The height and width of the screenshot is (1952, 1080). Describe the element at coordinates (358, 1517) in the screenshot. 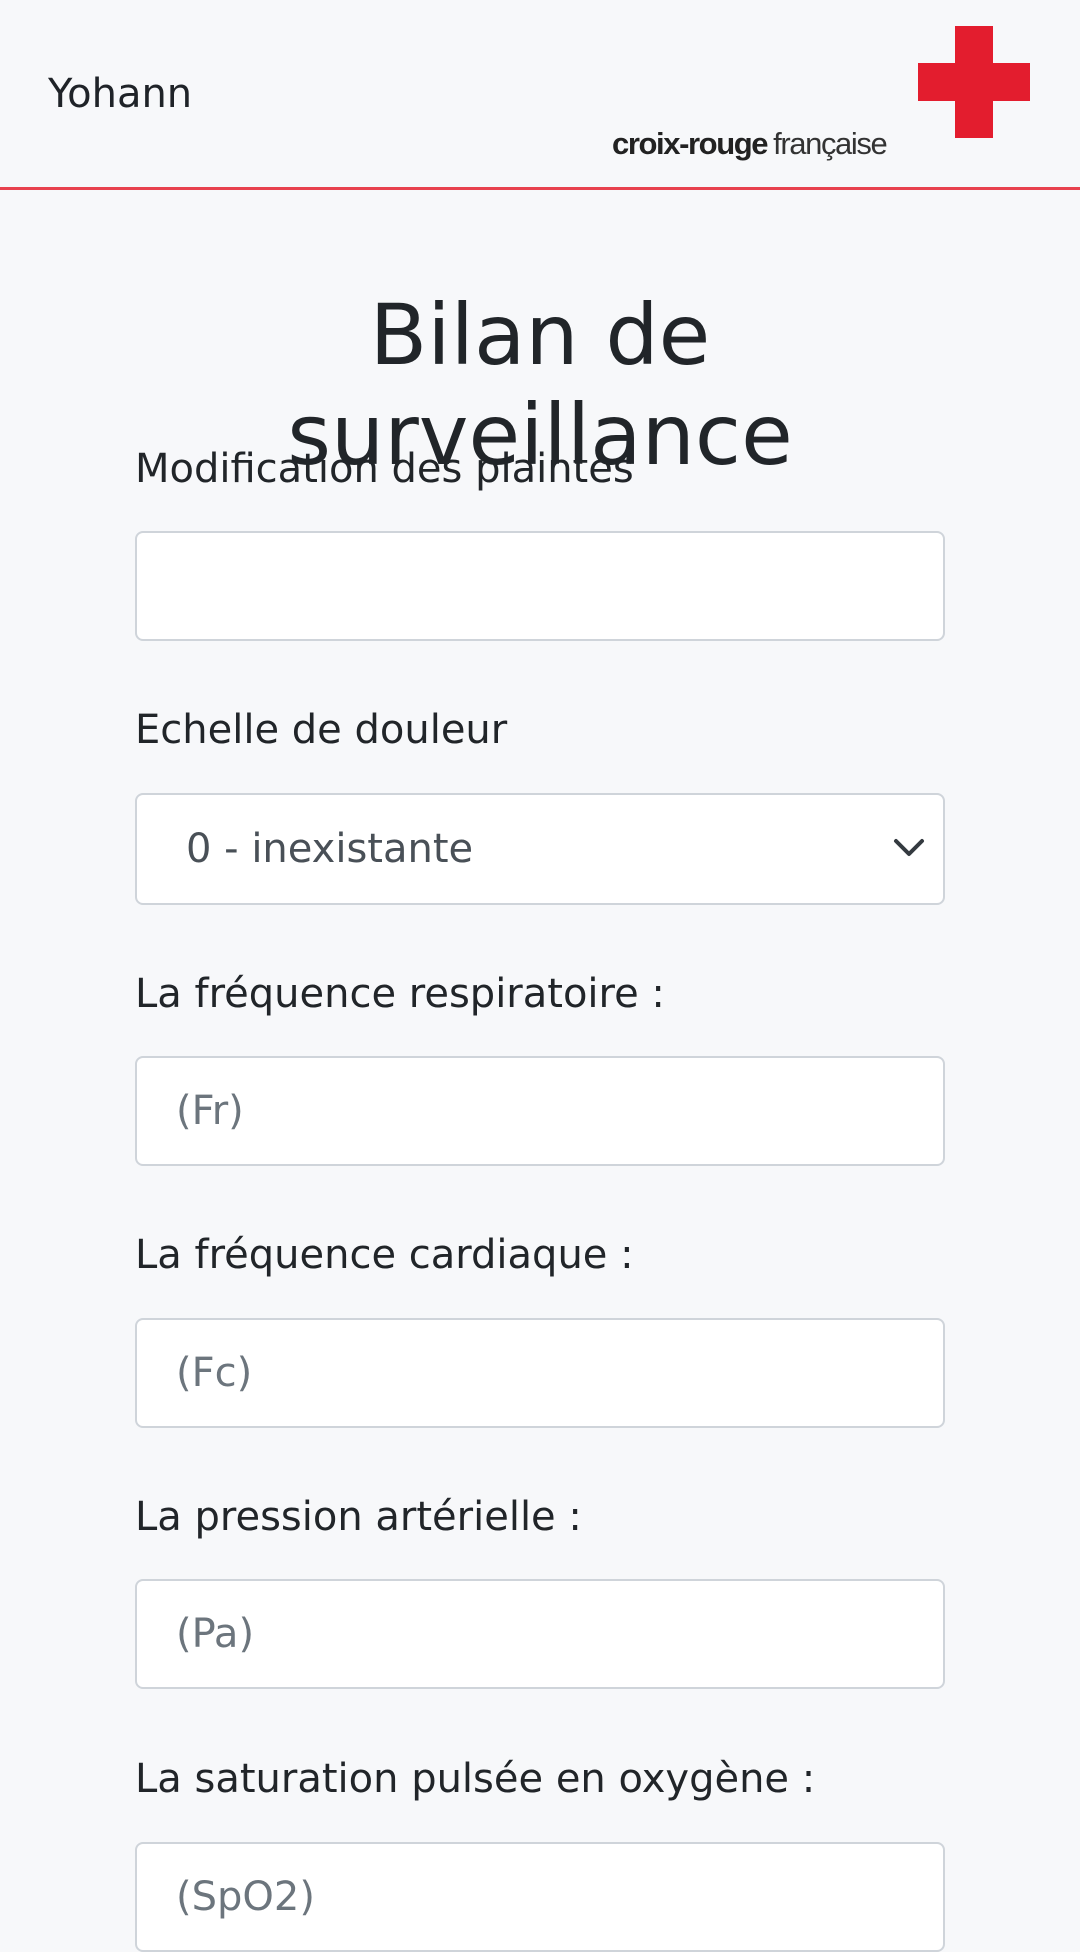

I see `blood-pressure-label: La pression artérielle :` at that location.